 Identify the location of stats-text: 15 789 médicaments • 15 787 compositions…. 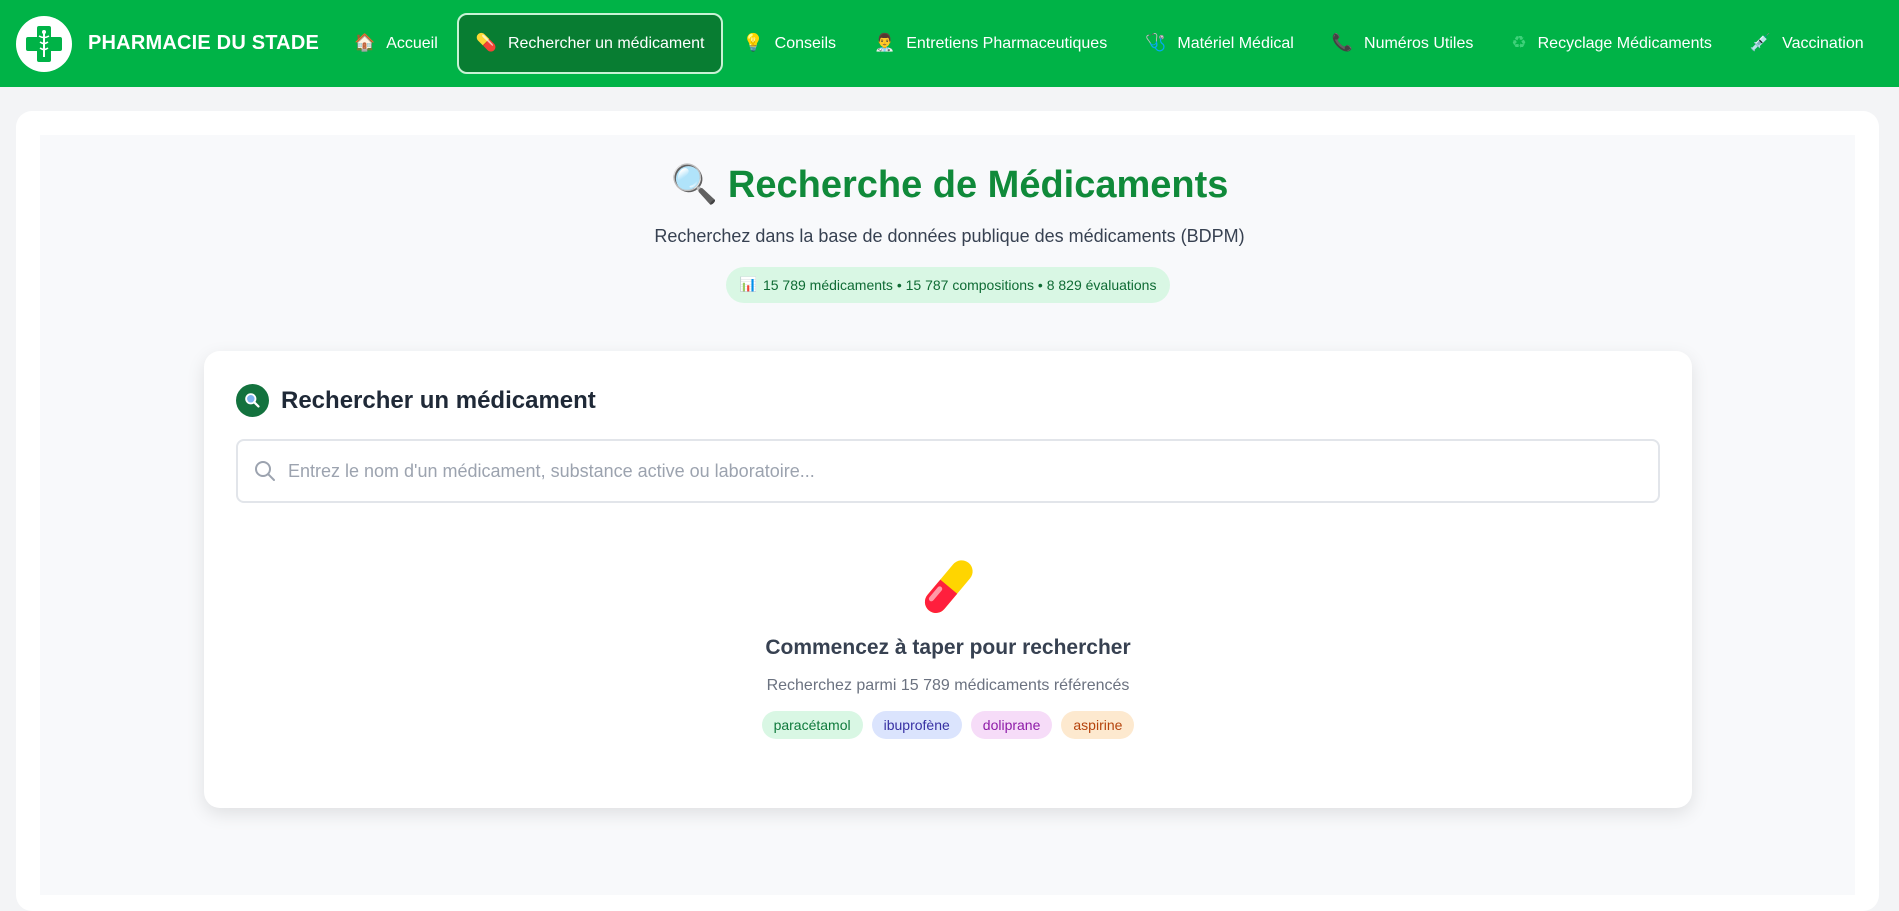
(959, 285).